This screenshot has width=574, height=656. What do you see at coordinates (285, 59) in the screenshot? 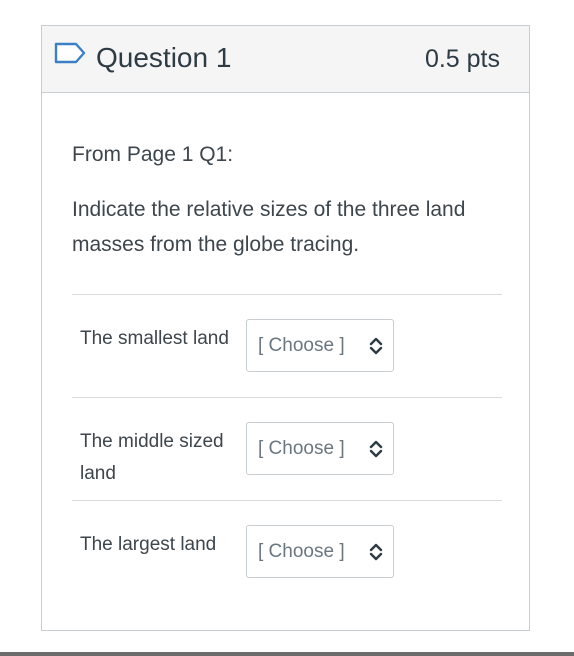
I see `question-header: Question 1 0.5 pts` at bounding box center [285, 59].